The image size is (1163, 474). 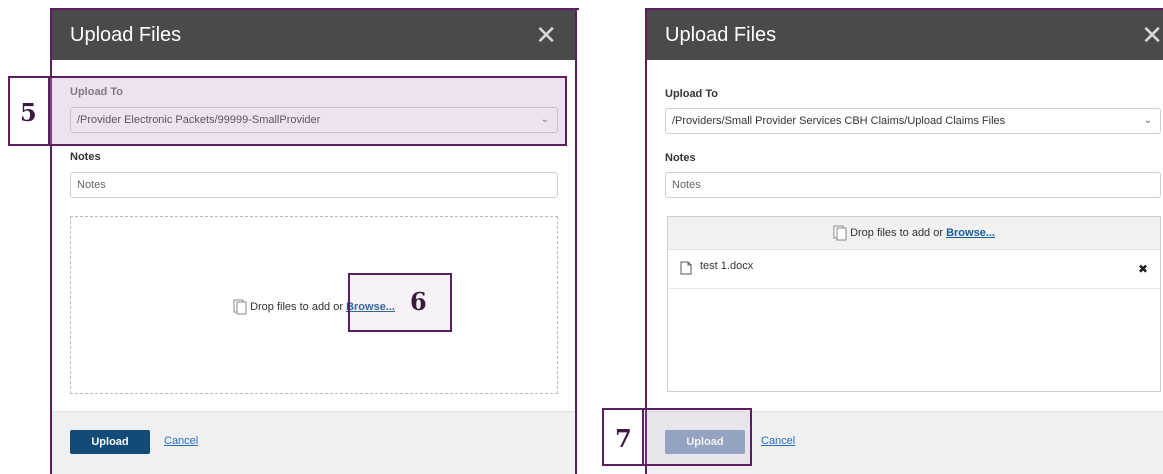 I want to click on chevron-down-icon: ⌄, so click(x=1147, y=120).